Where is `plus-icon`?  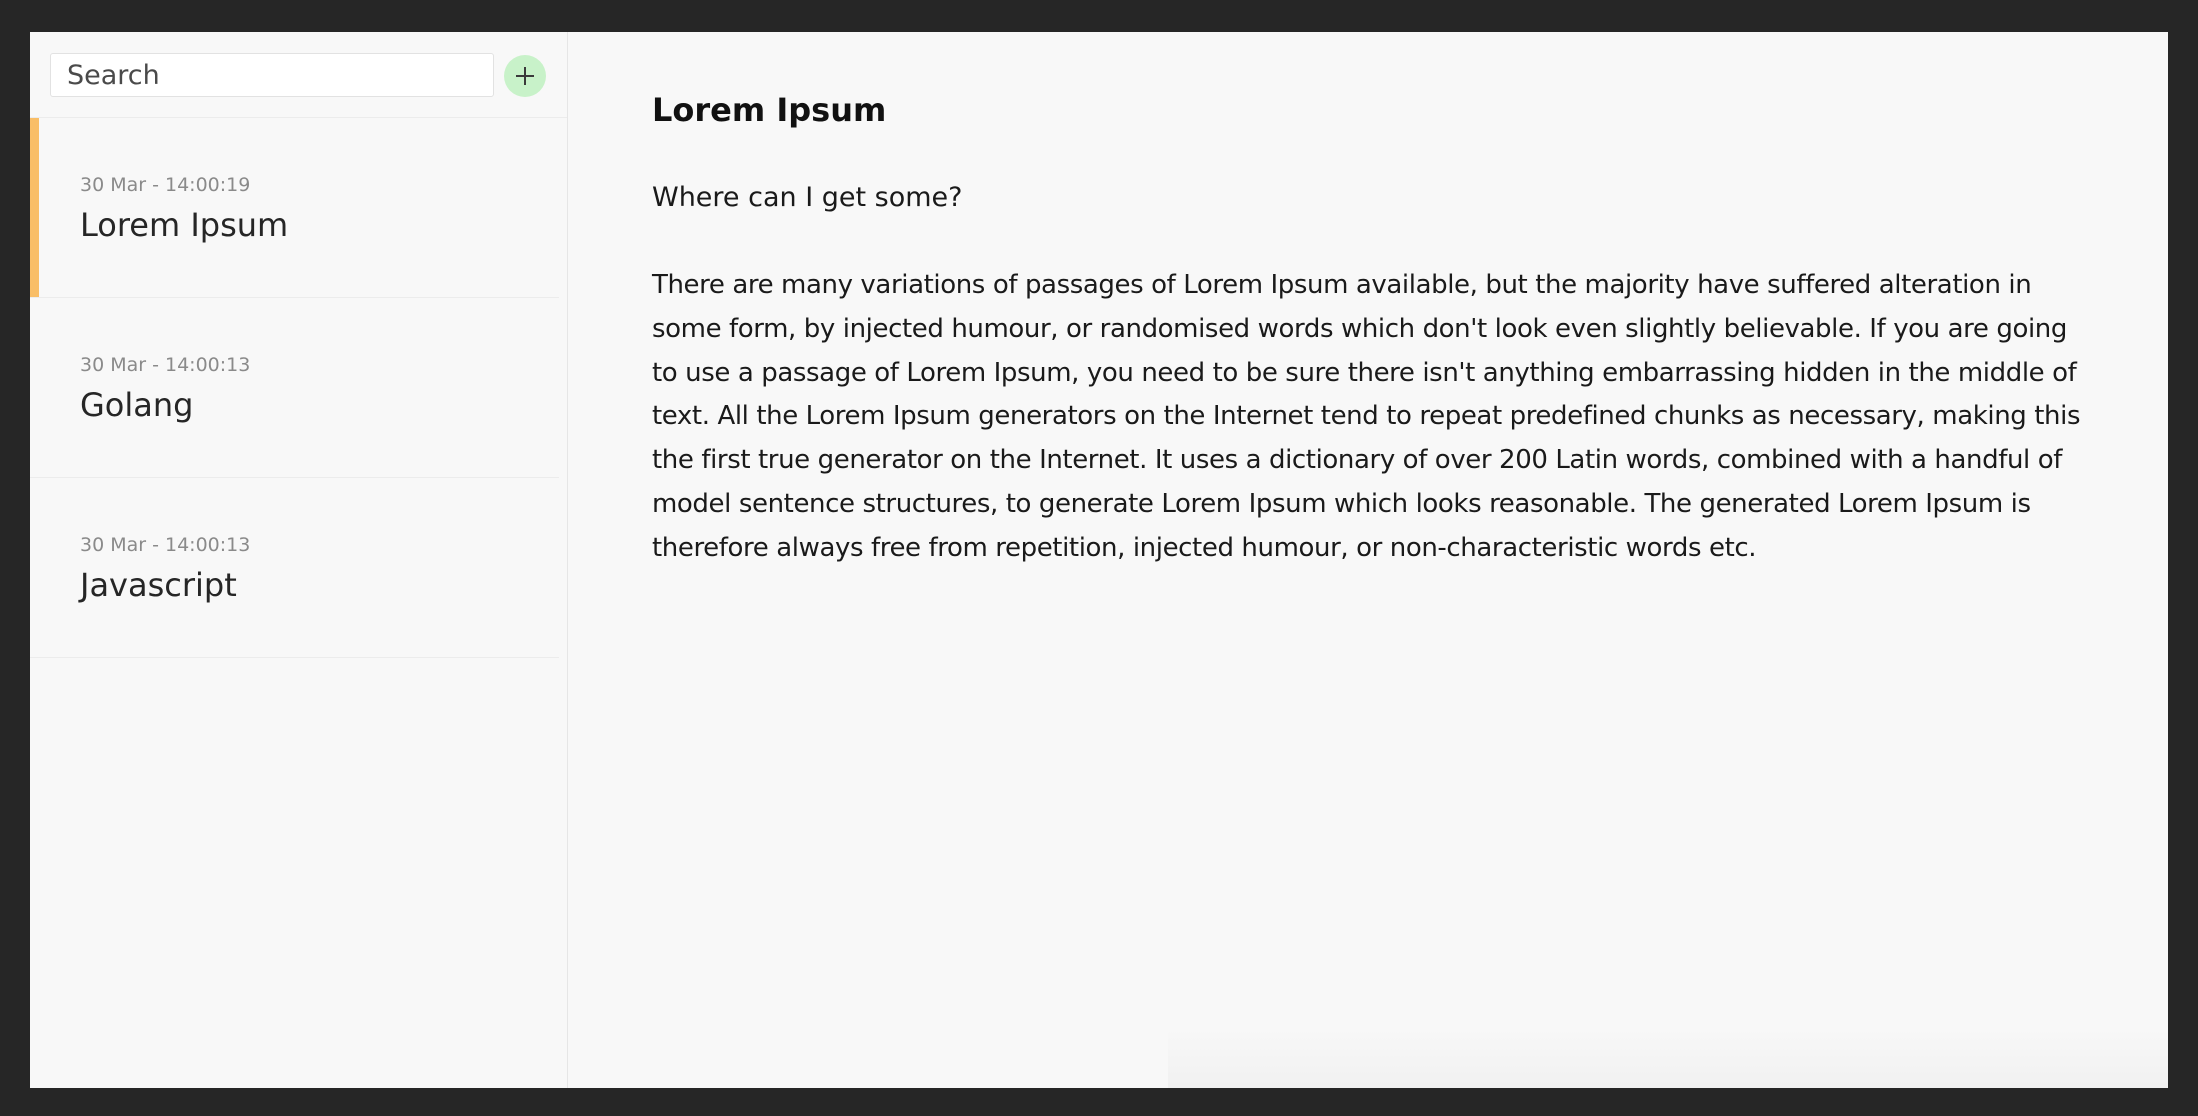 plus-icon is located at coordinates (525, 76).